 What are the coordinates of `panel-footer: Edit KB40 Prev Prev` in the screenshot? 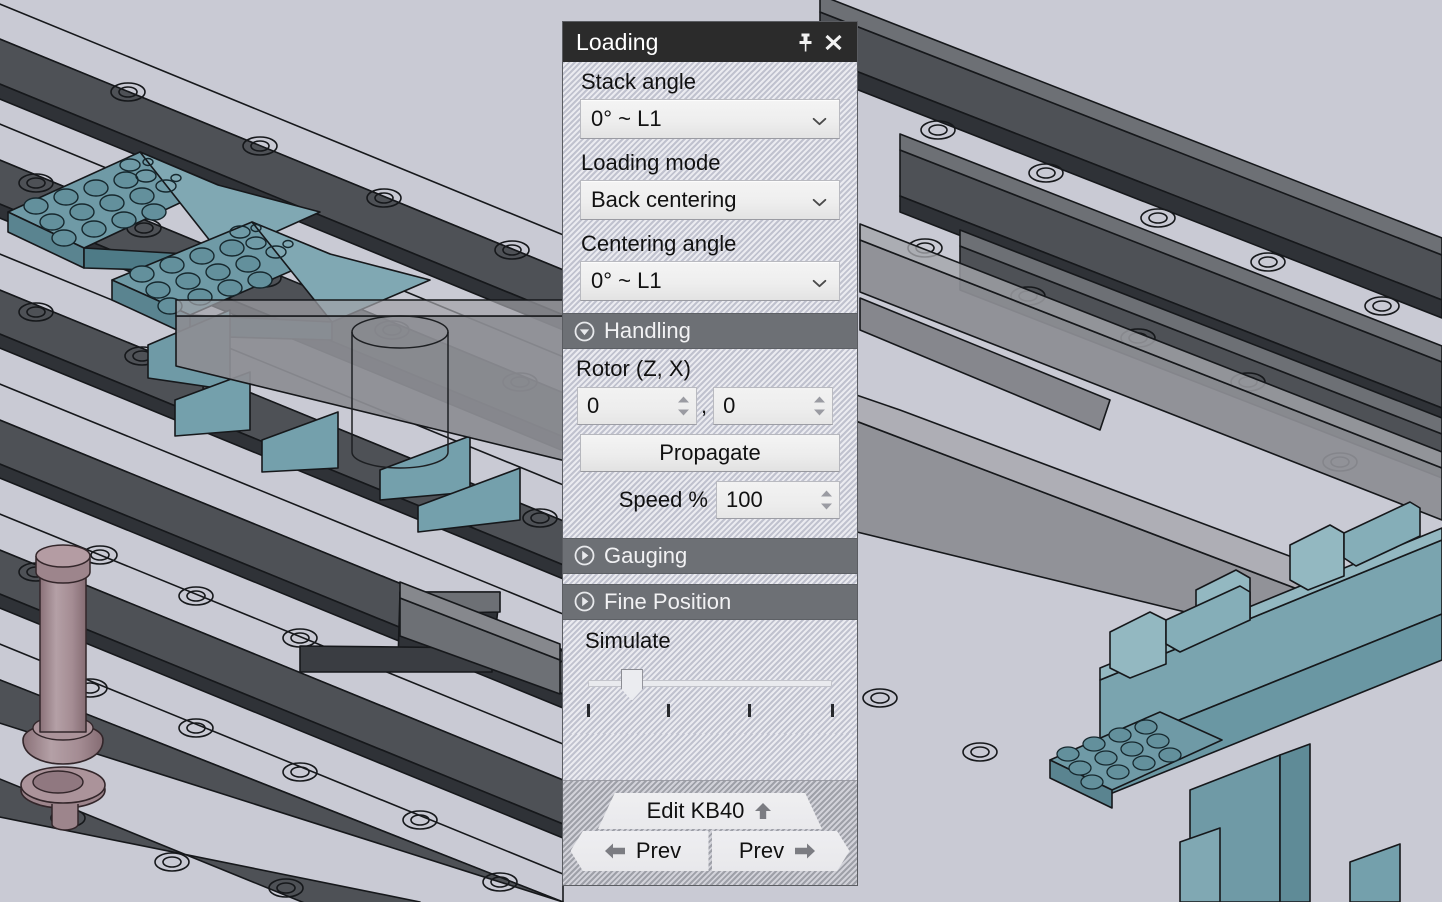 It's located at (710, 832).